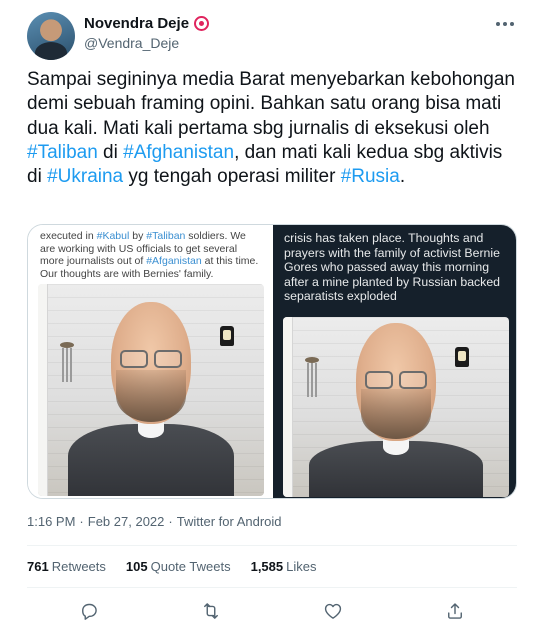 Image resolution: width=537 pixels, height=640 pixels. Describe the element at coordinates (136, 23) in the screenshot. I see `display-name: Novendra Deje` at that location.